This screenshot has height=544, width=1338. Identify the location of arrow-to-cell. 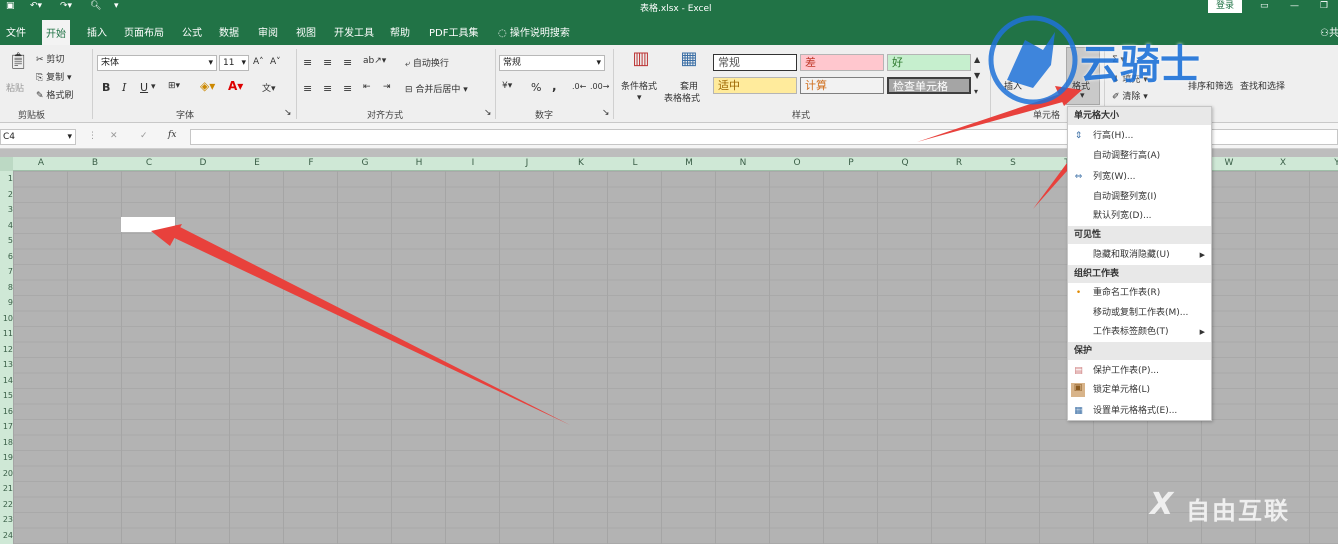
(368, 325).